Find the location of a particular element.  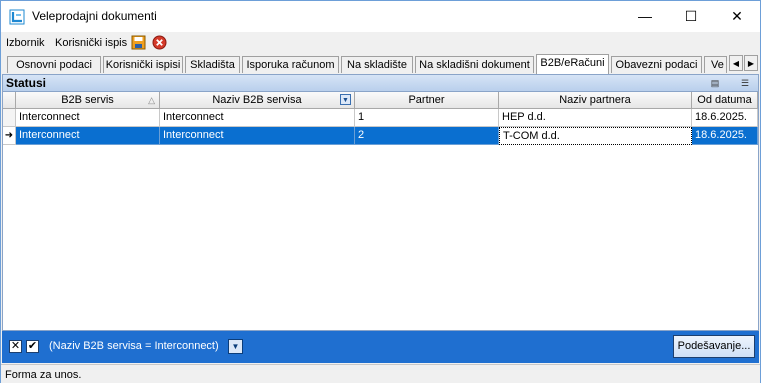

panel-header: Statusi ▤ ☰ is located at coordinates (380, 83).